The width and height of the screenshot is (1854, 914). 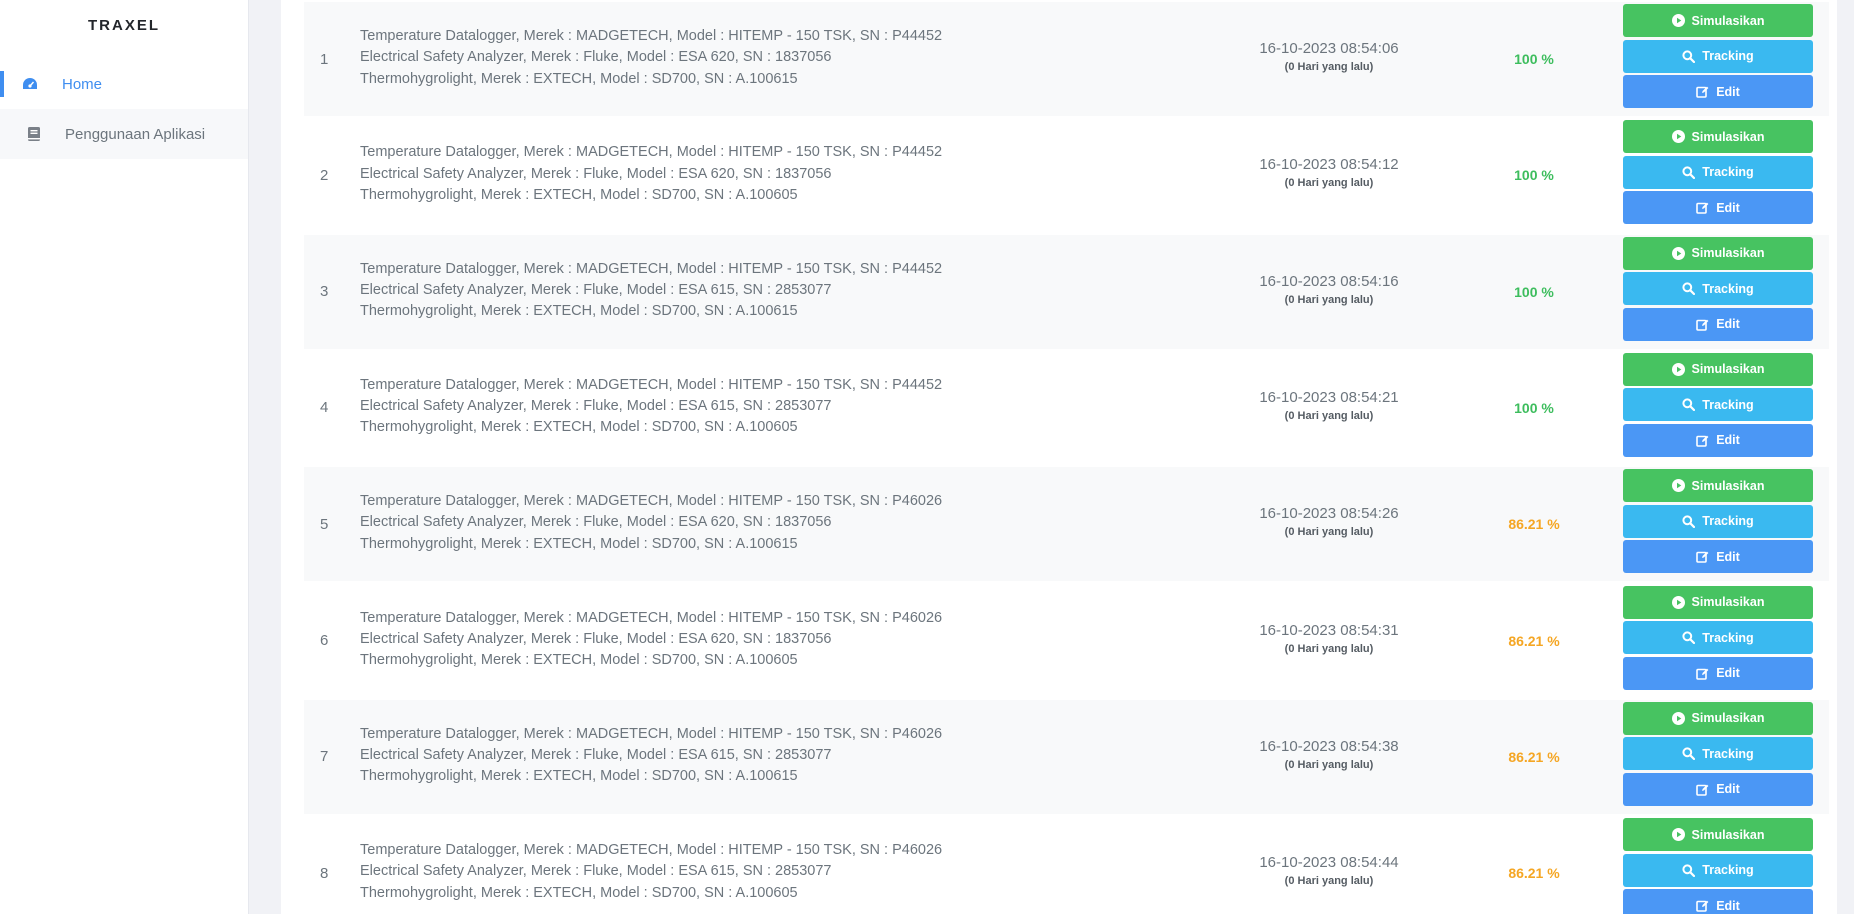 What do you see at coordinates (324, 59) in the screenshot?
I see `row-number: 1` at bounding box center [324, 59].